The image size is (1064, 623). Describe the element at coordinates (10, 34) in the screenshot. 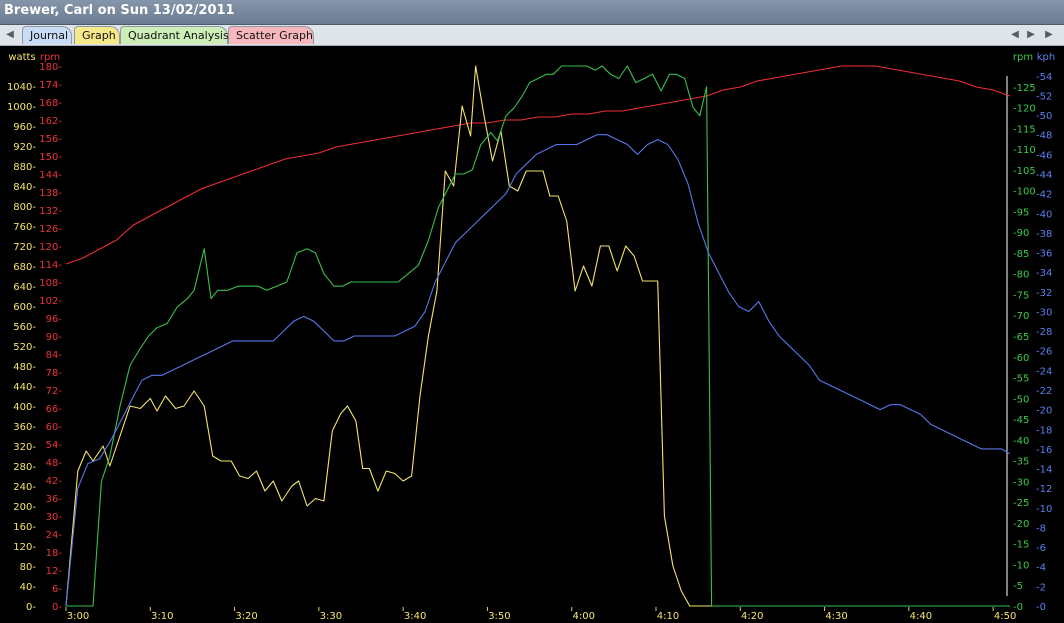

I see `first-page-icon: ◀` at that location.